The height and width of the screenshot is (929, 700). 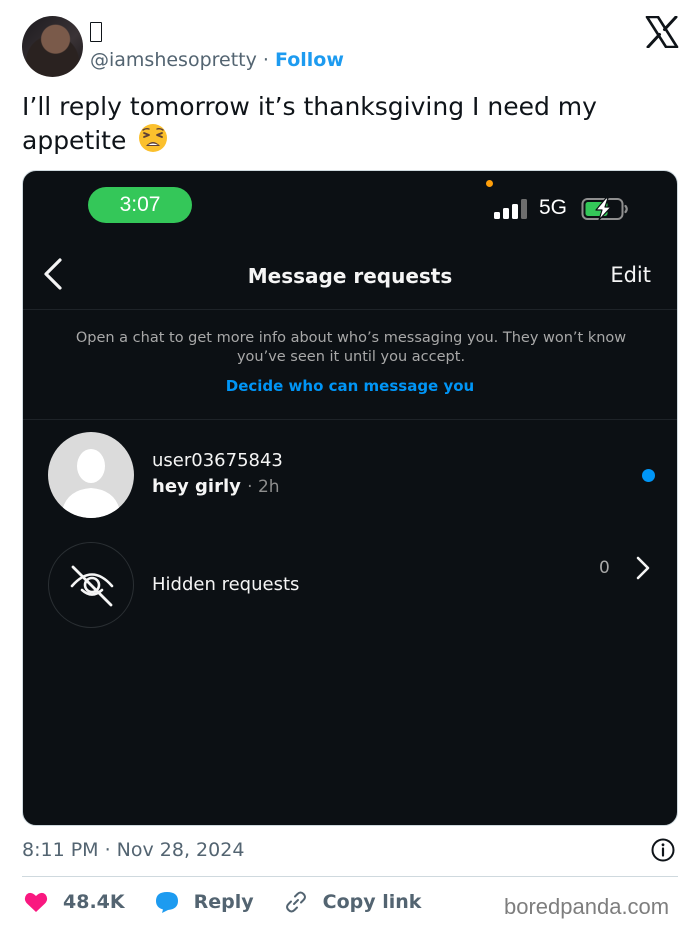 What do you see at coordinates (153, 138) in the screenshot?
I see `weary-face-icon` at bounding box center [153, 138].